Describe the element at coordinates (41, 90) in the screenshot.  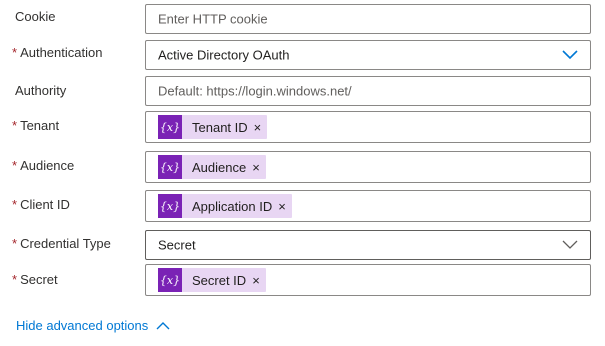
I see `authority-label: Authority` at that location.